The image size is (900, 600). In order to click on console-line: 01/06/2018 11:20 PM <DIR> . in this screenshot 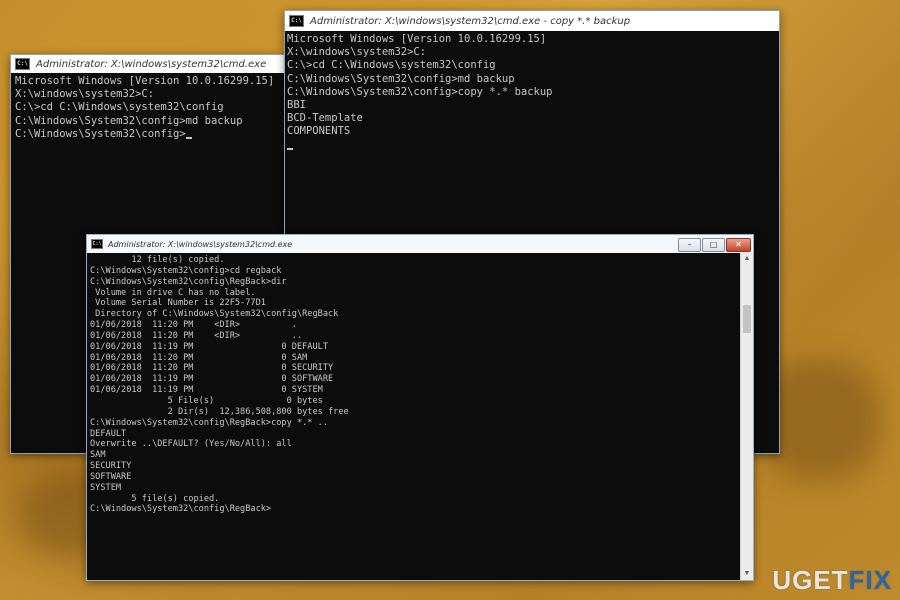, I will do `click(193, 325)`.